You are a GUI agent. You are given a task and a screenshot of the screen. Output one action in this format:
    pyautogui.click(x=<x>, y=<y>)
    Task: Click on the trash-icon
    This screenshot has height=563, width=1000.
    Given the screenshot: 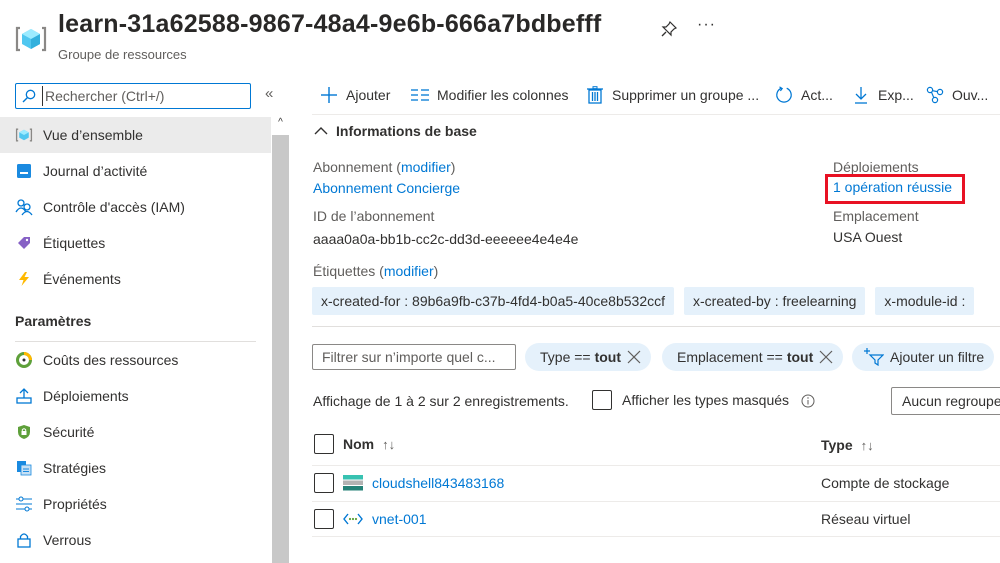 What is the action you would take?
    pyautogui.click(x=595, y=95)
    